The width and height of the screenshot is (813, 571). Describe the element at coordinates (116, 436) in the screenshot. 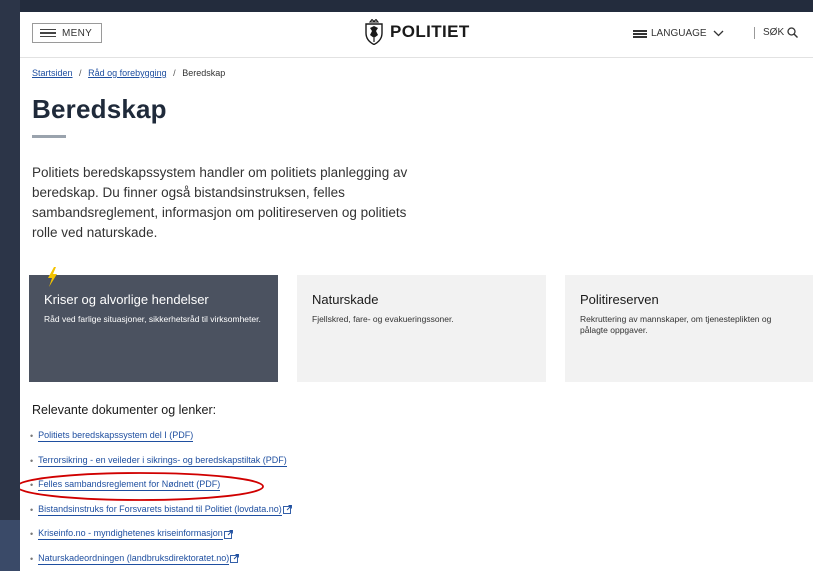

I see `link-beredskapssystem: Politiets beredskapssystem del I (PDF)` at that location.